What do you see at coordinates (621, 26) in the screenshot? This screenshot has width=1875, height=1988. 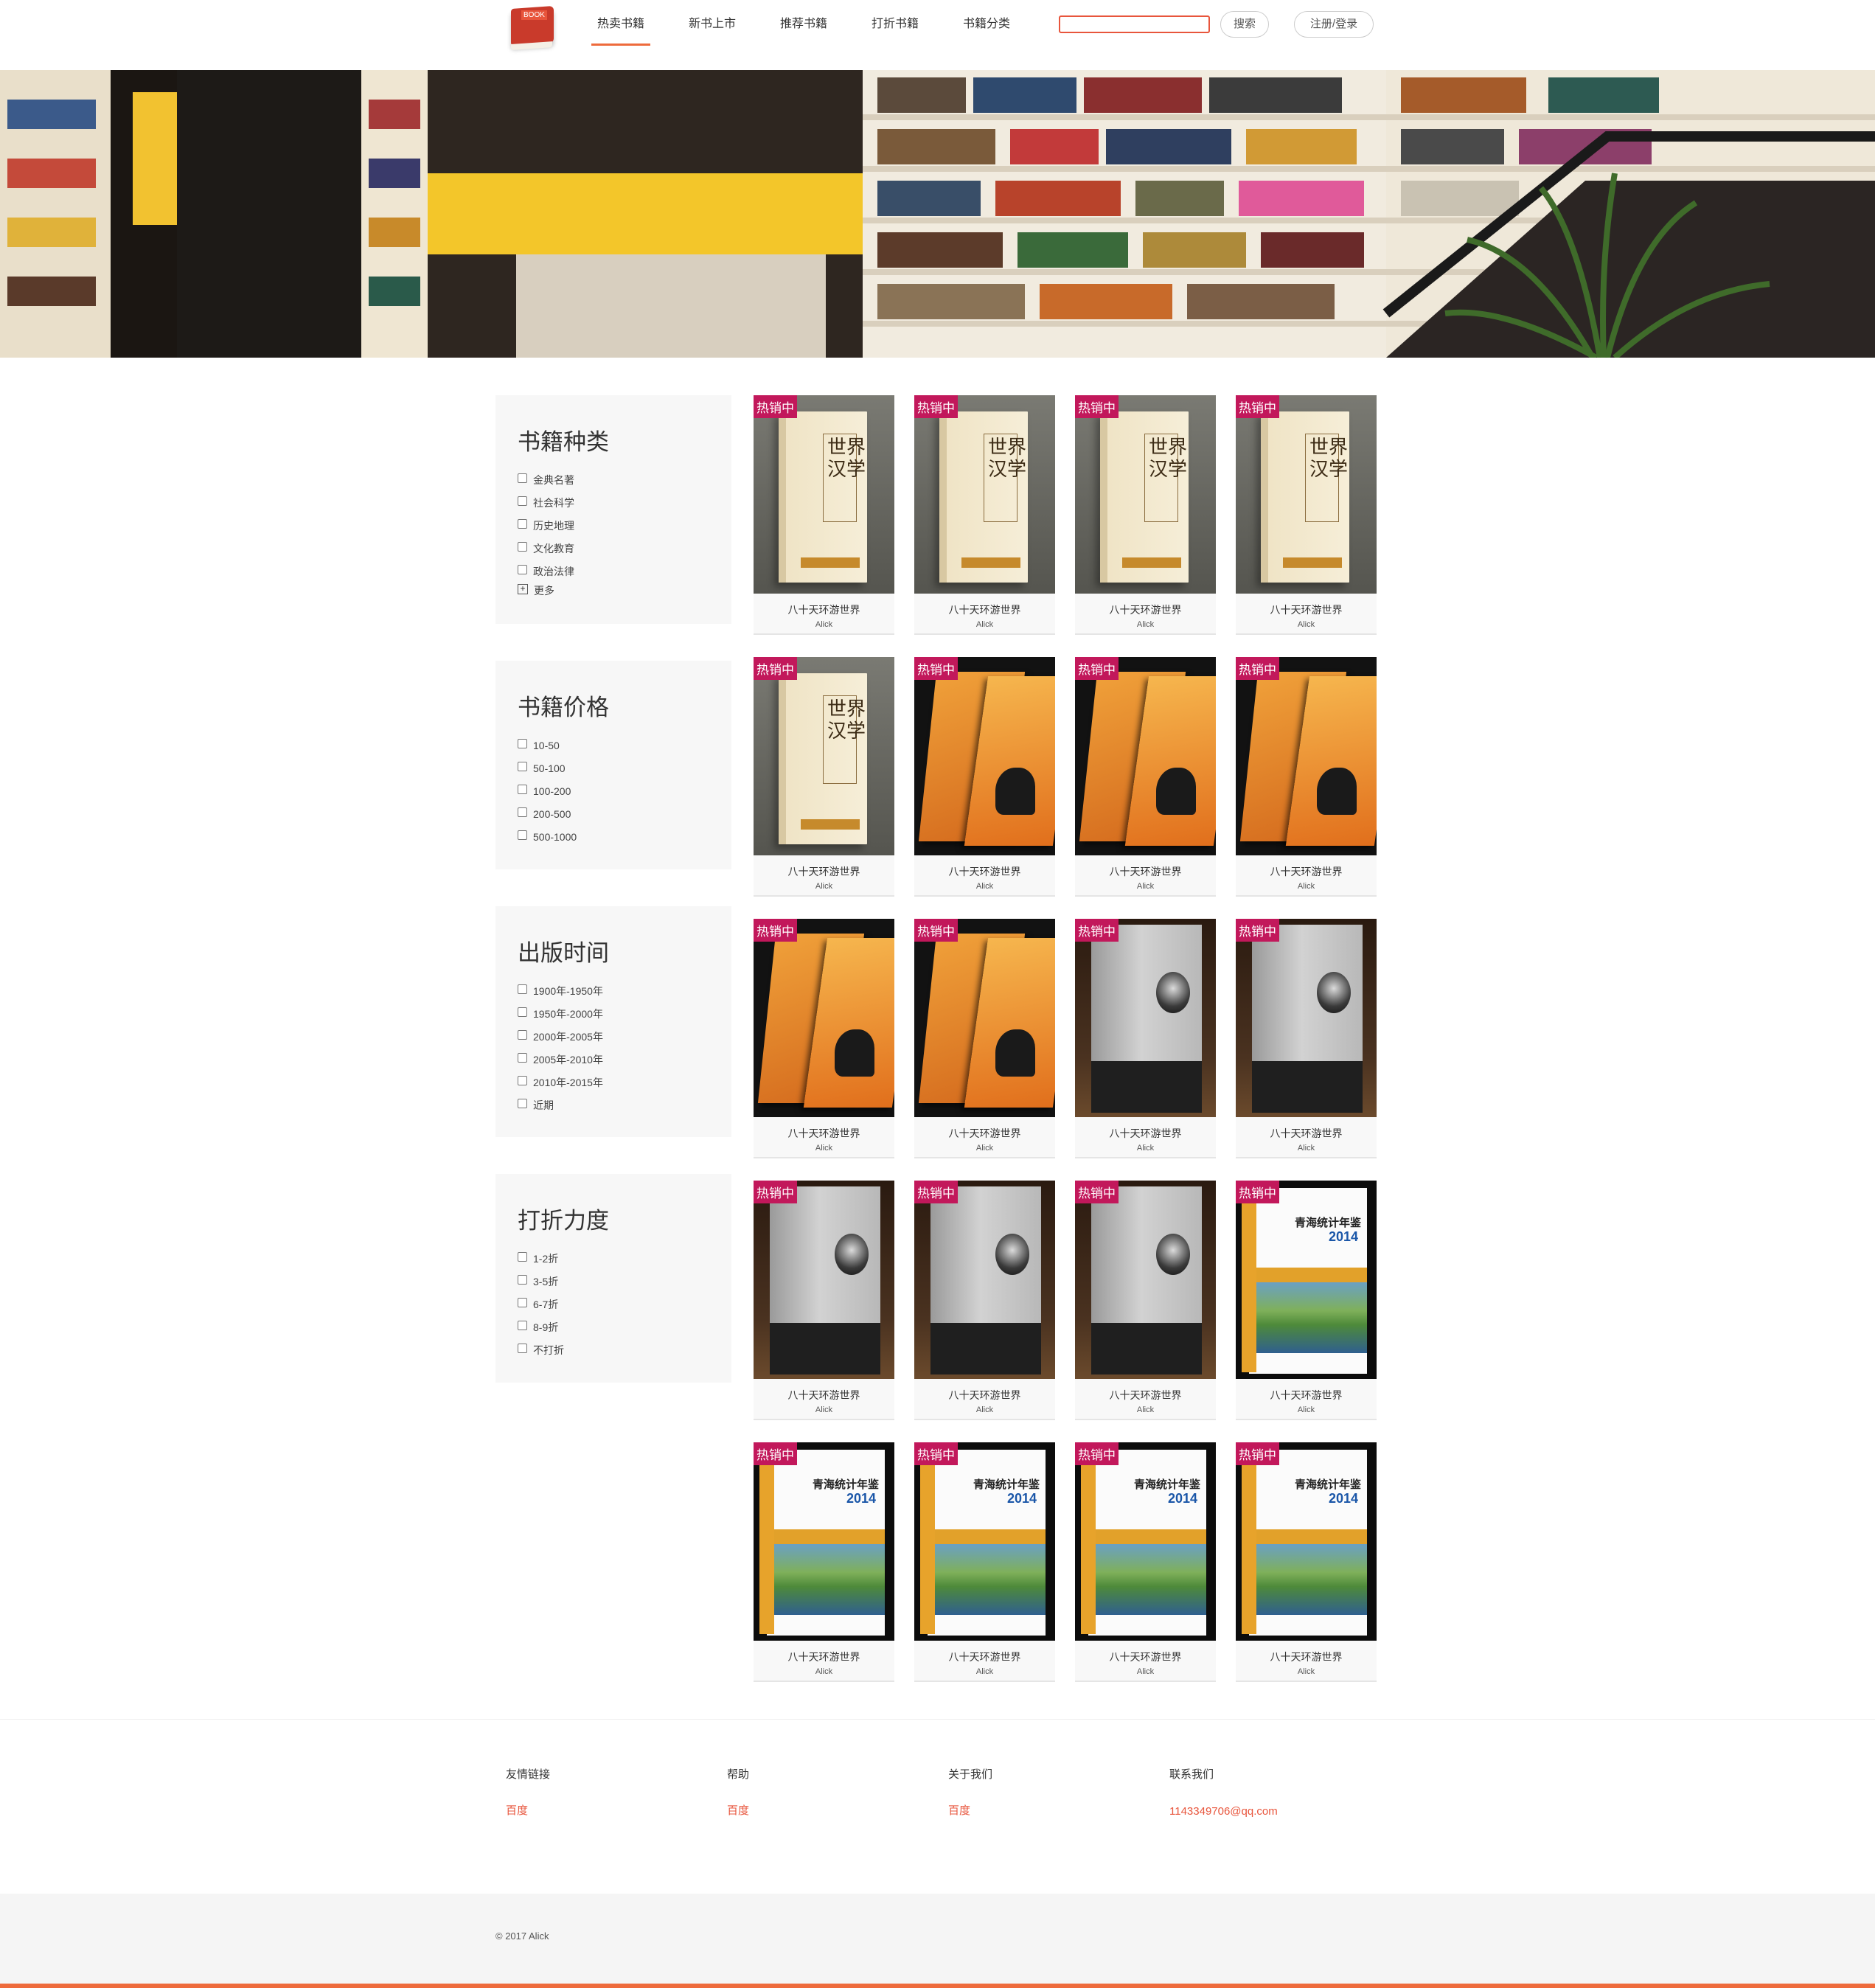 I see `nav-hot-books: 热卖书籍` at bounding box center [621, 26].